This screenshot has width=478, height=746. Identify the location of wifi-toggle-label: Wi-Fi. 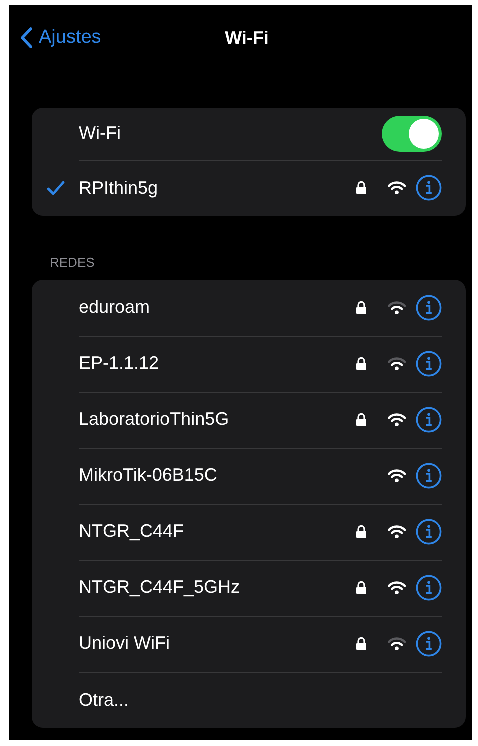
(100, 133).